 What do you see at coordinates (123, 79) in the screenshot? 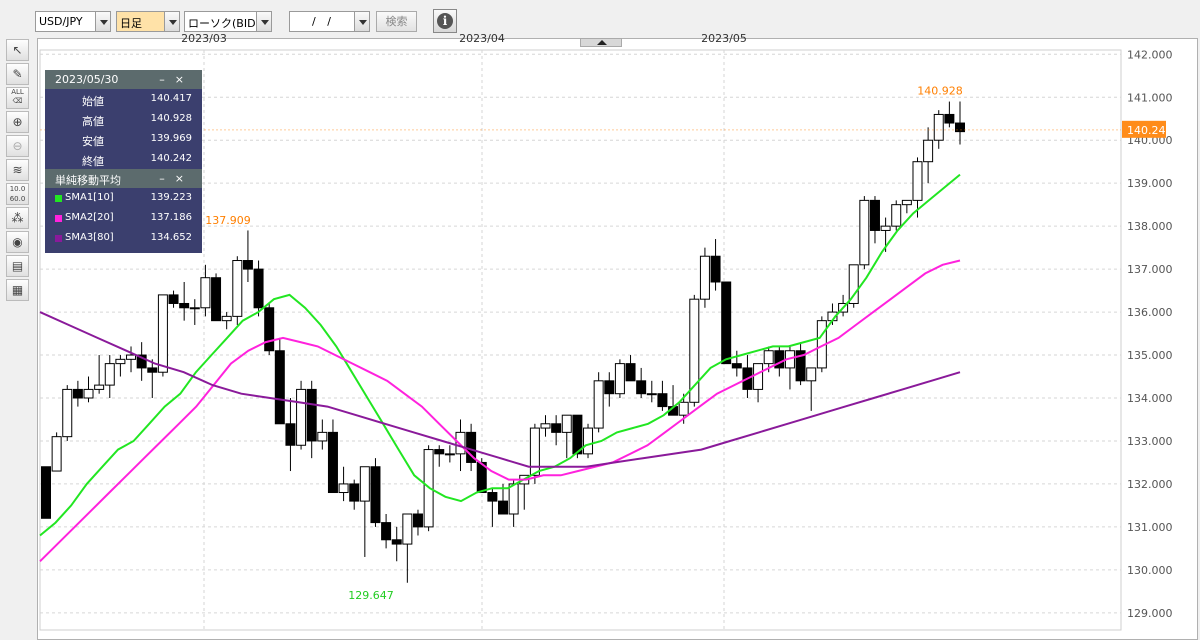
I see `panel-header: 2023/05/30 –×` at bounding box center [123, 79].